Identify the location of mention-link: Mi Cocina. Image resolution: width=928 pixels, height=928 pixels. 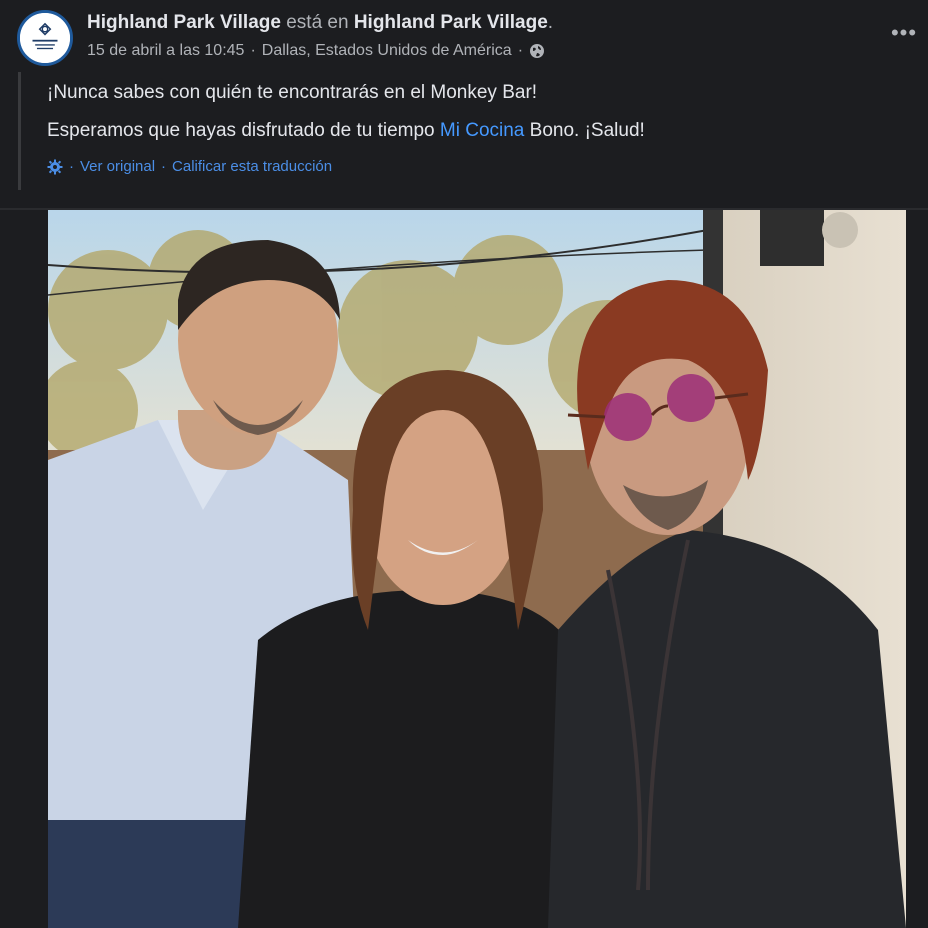
(482, 130).